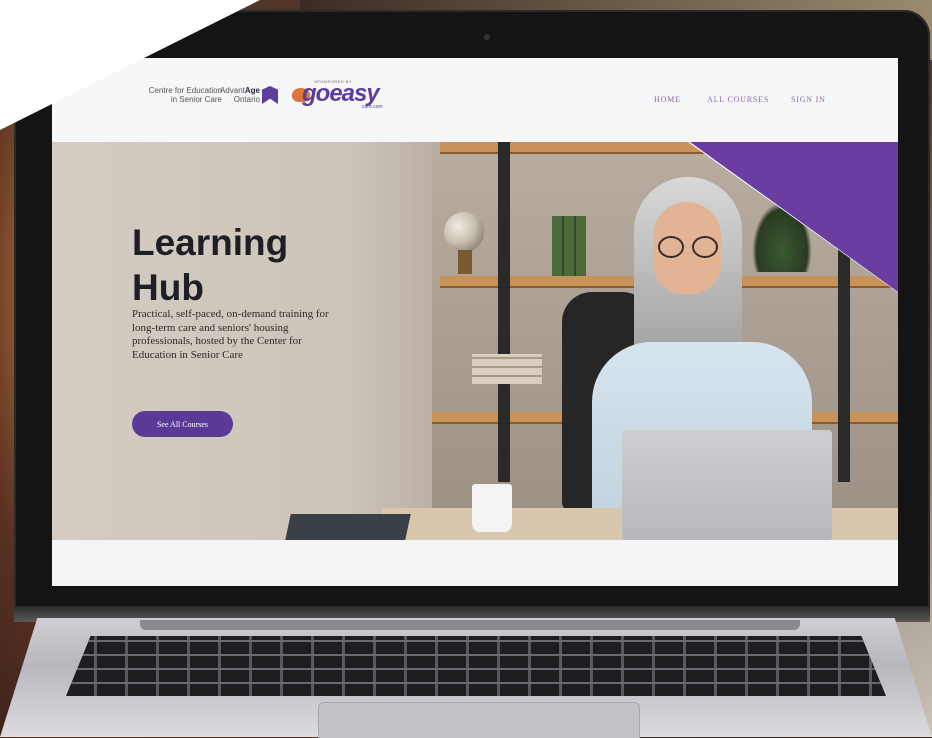 This screenshot has width=932, height=738. I want to click on nav-sign-in: SIGN IN, so click(808, 99).